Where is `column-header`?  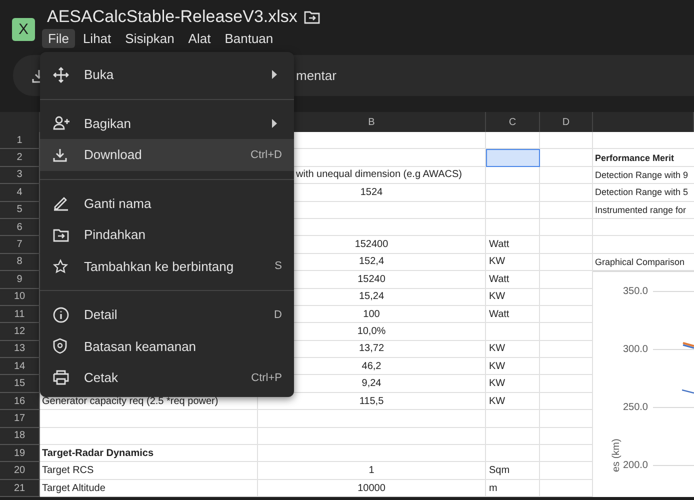
column-header is located at coordinates (643, 122).